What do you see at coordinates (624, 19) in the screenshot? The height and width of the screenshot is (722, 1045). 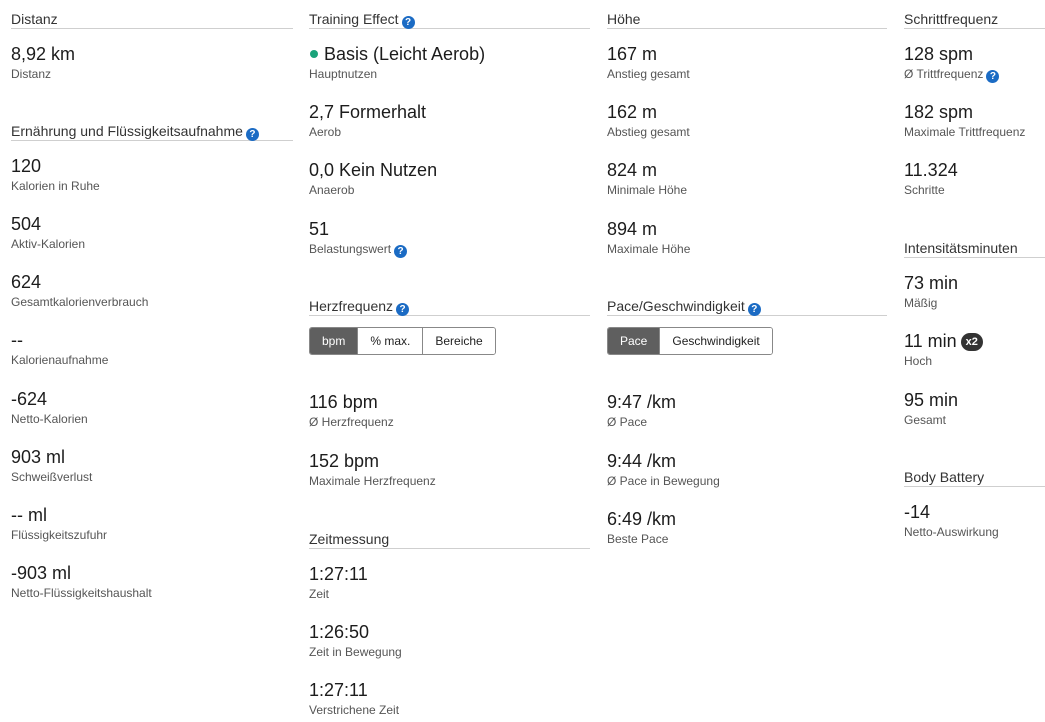 I see `section-title-hoehe: Höhe` at bounding box center [624, 19].